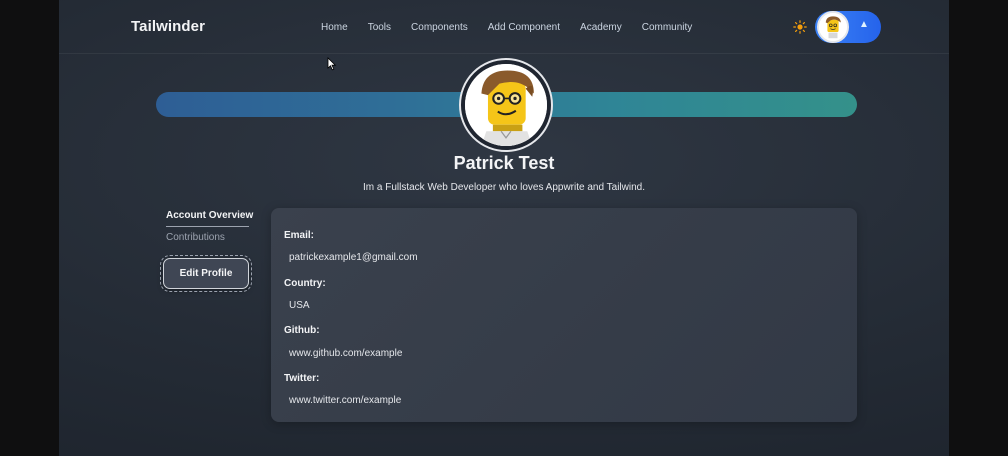 The width and height of the screenshot is (1008, 456). Describe the element at coordinates (302, 330) in the screenshot. I see `github-label: Github:` at that location.